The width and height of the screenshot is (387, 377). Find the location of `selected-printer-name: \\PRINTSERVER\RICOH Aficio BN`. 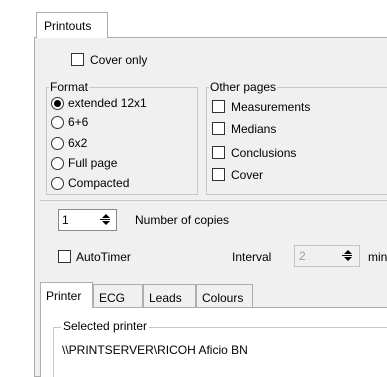

selected-printer-name: \\PRINTSERVER\RICOH Aficio BN is located at coordinates (155, 350).